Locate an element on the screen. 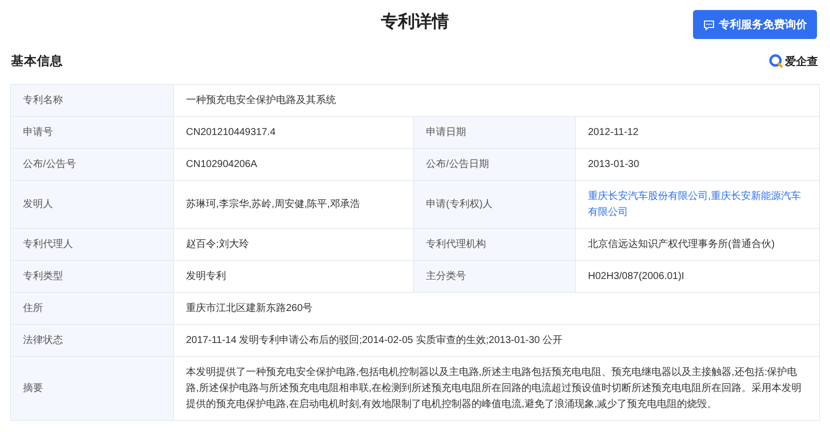 This screenshot has height=432, width=830. field-label: 公布/公告号 is located at coordinates (92, 165).